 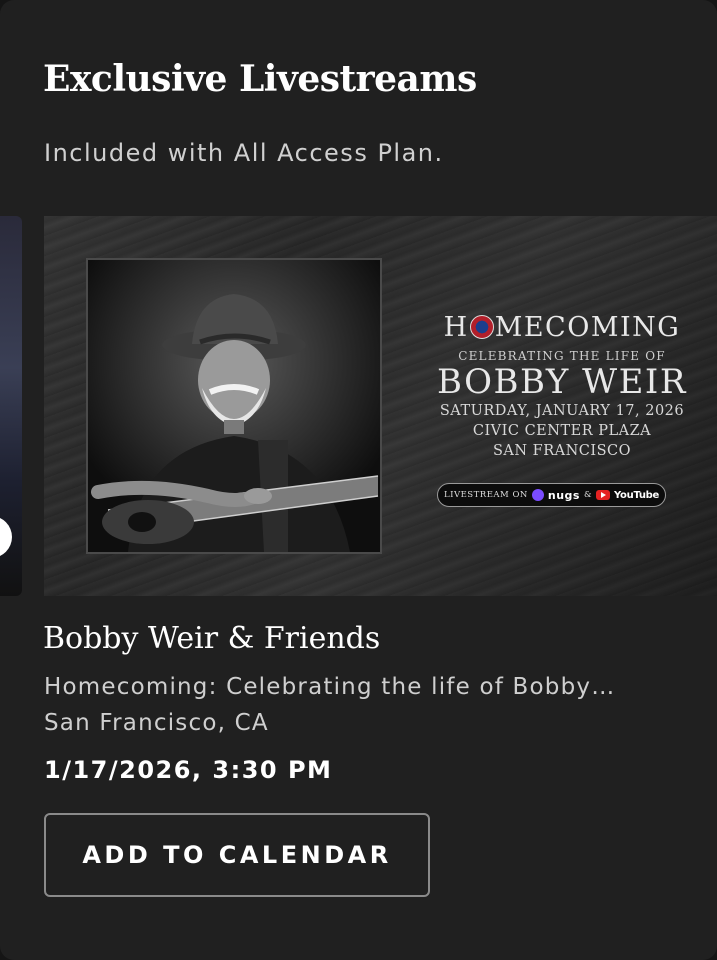 I want to click on previous-livestream-card, so click(x=11, y=406).